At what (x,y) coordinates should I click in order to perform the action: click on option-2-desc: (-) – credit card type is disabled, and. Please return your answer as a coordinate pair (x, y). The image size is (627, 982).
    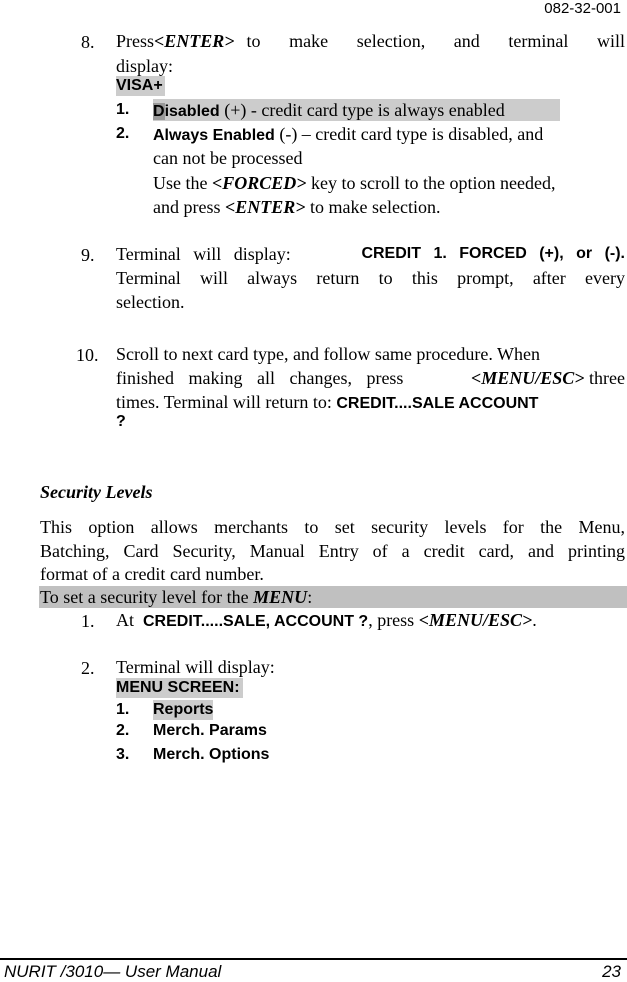
    Looking at the image, I should click on (409, 134).